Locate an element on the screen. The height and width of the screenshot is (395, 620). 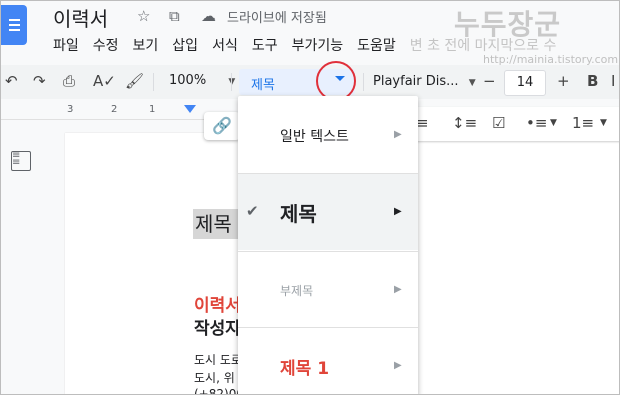
redo-icon: ↷ is located at coordinates (39, 81).